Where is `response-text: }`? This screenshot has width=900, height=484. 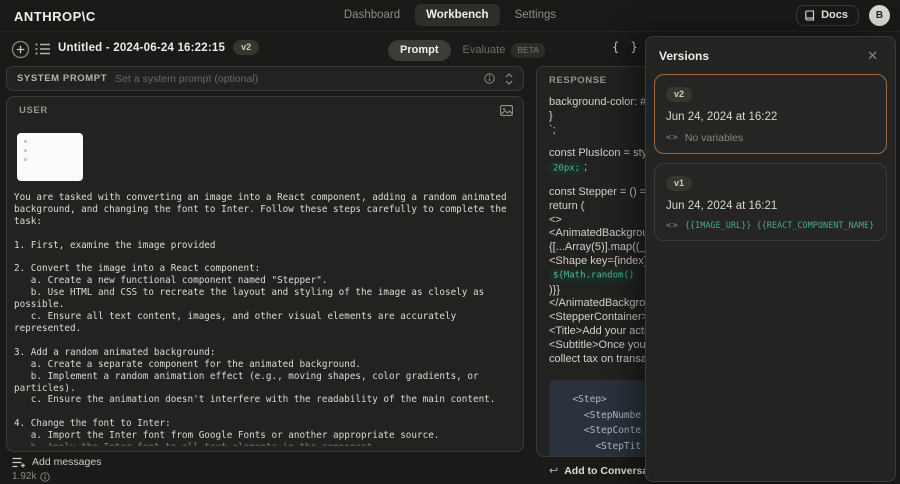 response-text: } is located at coordinates (551, 115).